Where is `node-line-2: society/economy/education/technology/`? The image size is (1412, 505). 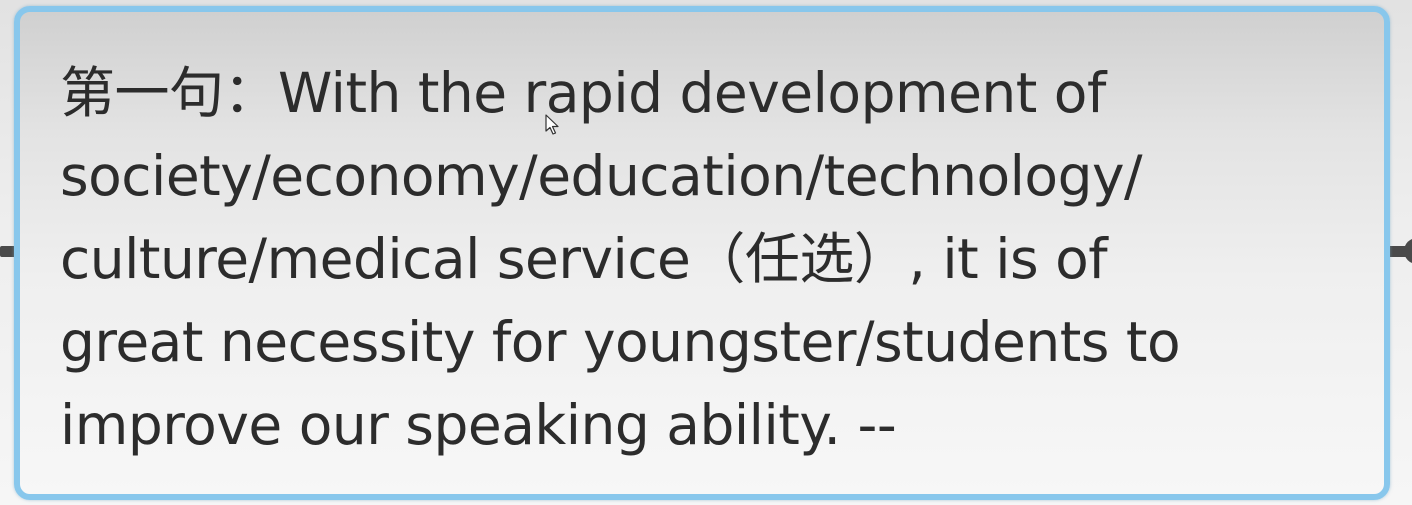 node-line-2: society/economy/education/technology/ is located at coordinates (601, 176).